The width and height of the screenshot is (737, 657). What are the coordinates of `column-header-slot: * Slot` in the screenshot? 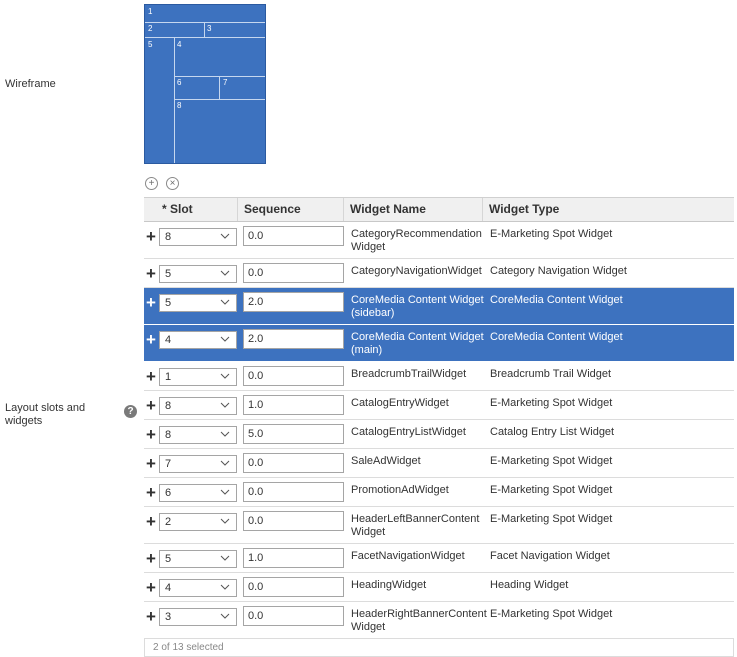 It's located at (191, 209).